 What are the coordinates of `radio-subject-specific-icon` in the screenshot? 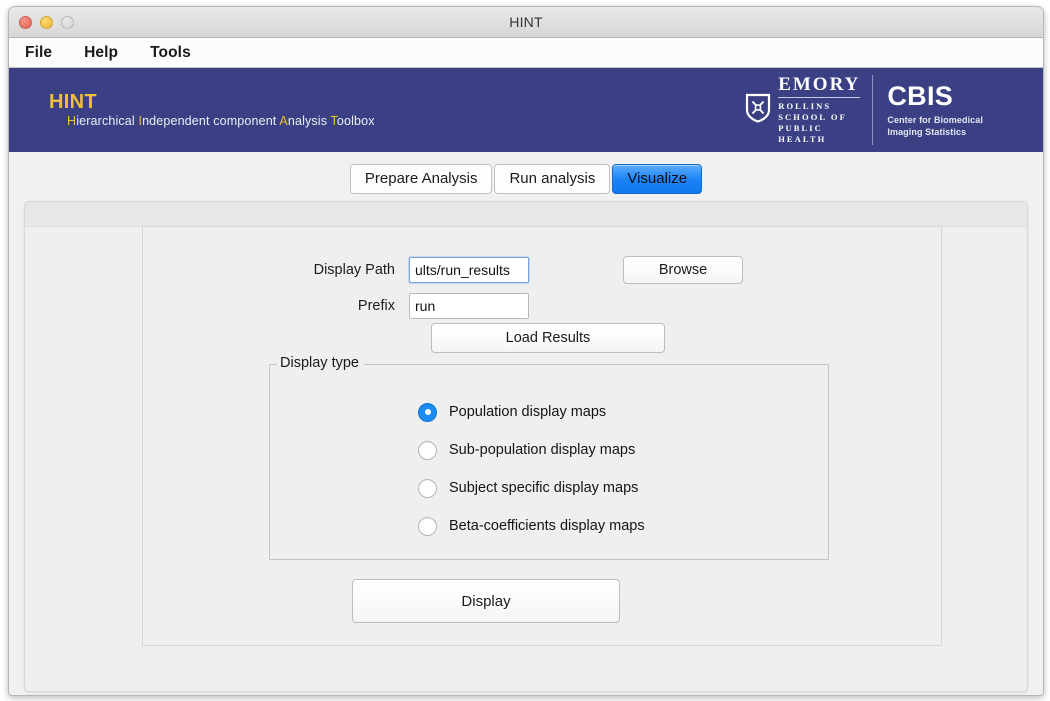 It's located at (427, 488).